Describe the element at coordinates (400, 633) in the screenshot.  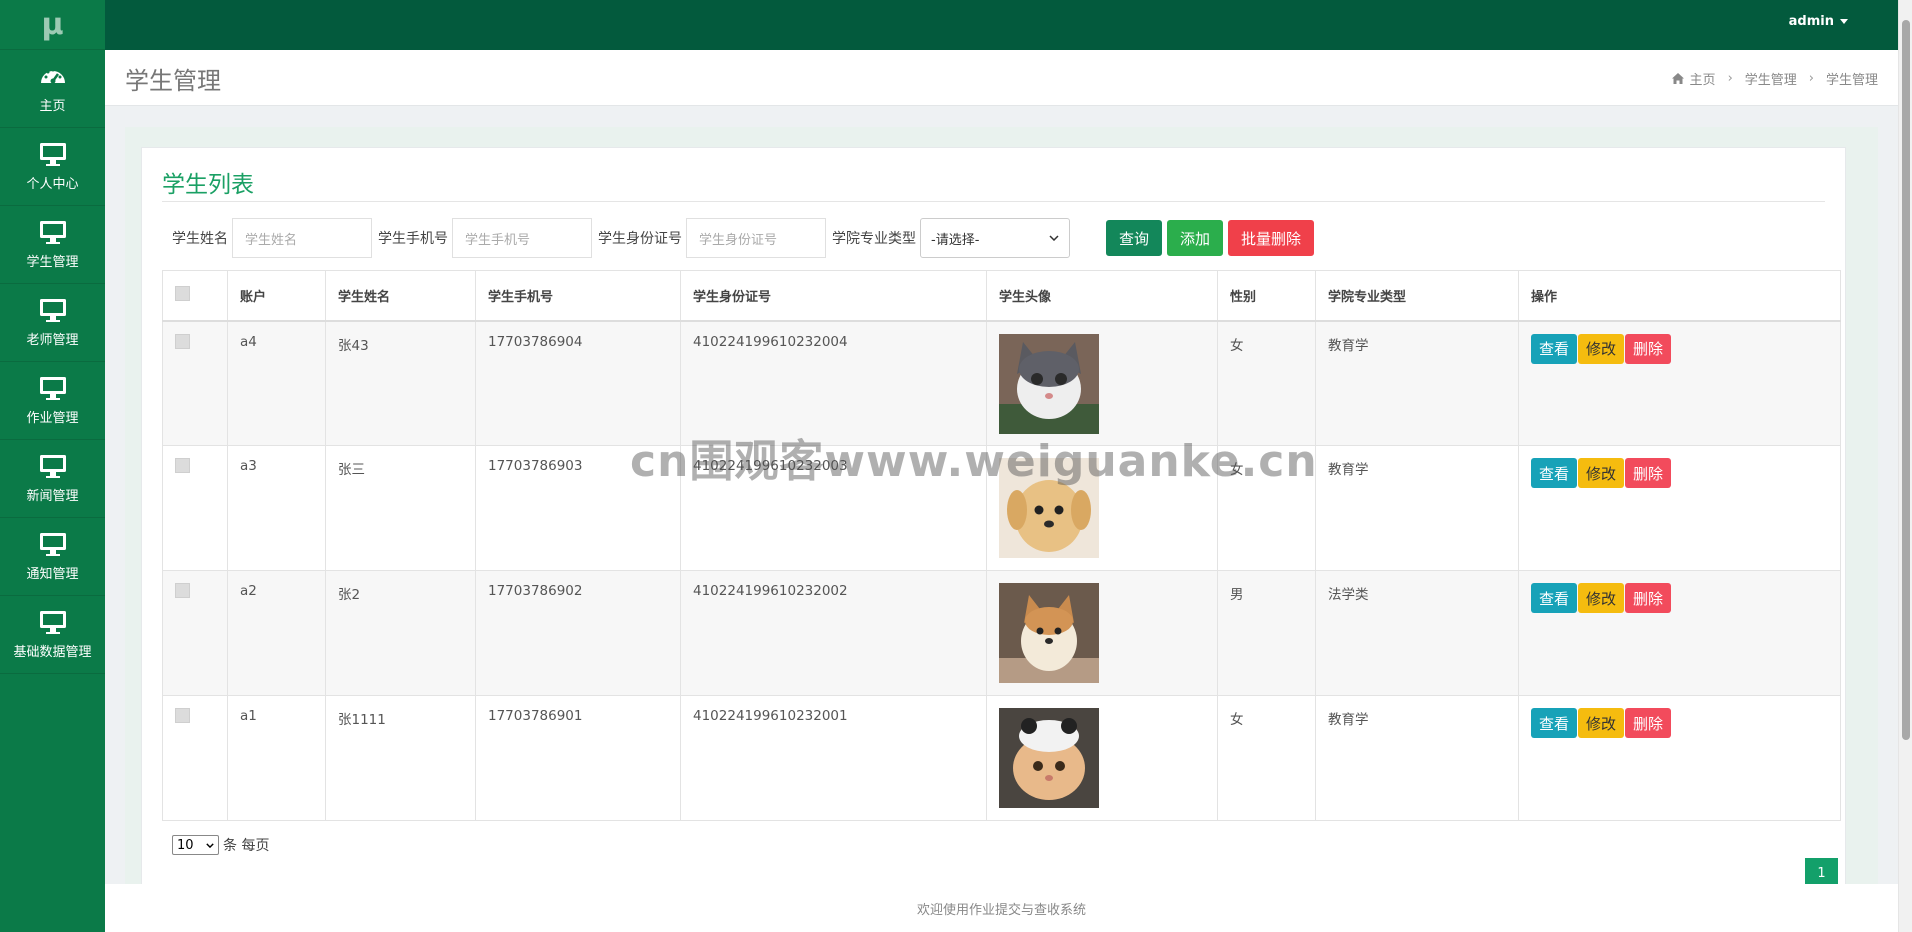
I see `name-cell: 张2` at that location.